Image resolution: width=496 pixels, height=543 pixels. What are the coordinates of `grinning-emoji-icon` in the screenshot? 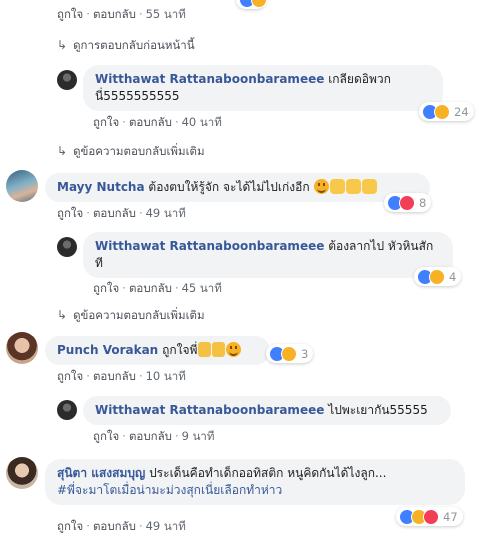 It's located at (322, 186).